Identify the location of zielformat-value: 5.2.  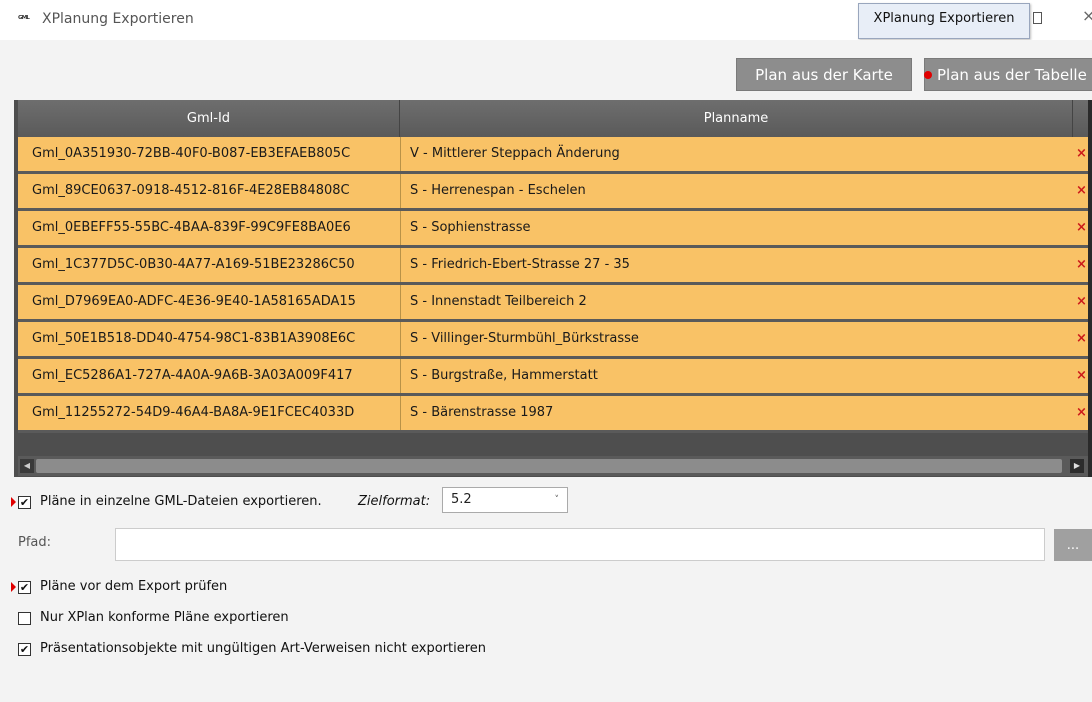
(461, 499).